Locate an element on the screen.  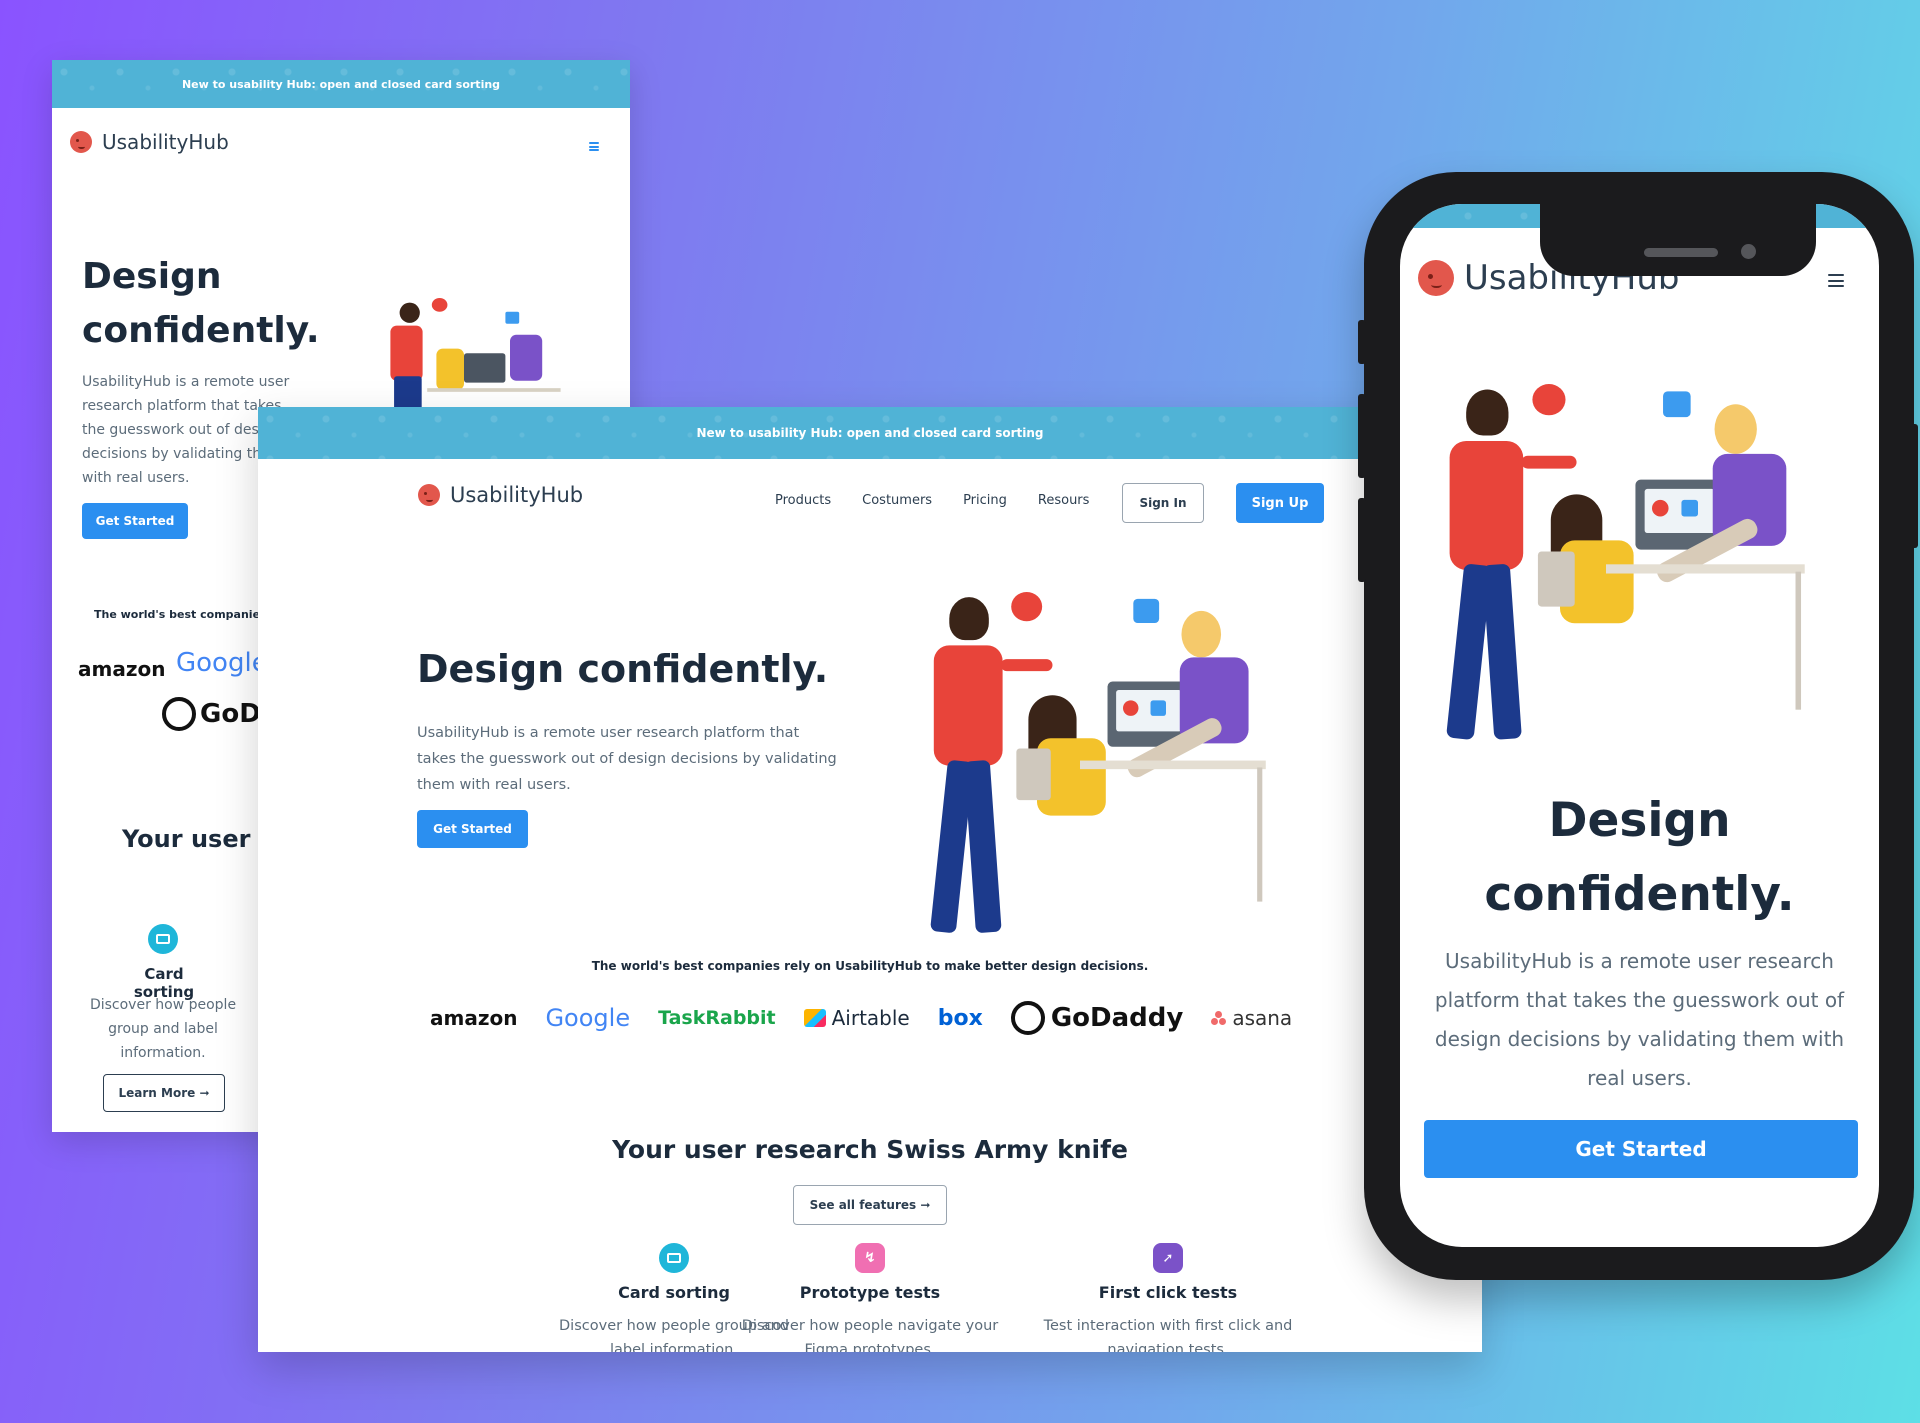
speaker-icon is located at coordinates (1681, 252).